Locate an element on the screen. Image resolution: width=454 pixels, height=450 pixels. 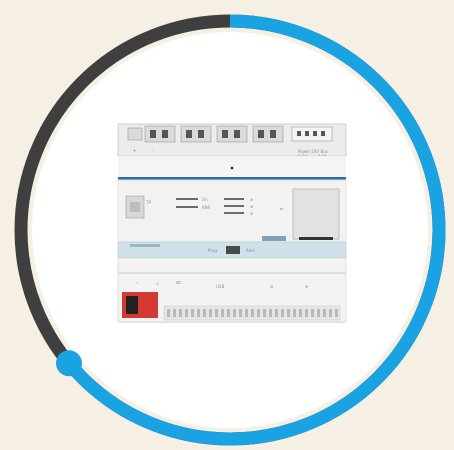
lan-icon-a: ⊕ is located at coordinates (271, 286).